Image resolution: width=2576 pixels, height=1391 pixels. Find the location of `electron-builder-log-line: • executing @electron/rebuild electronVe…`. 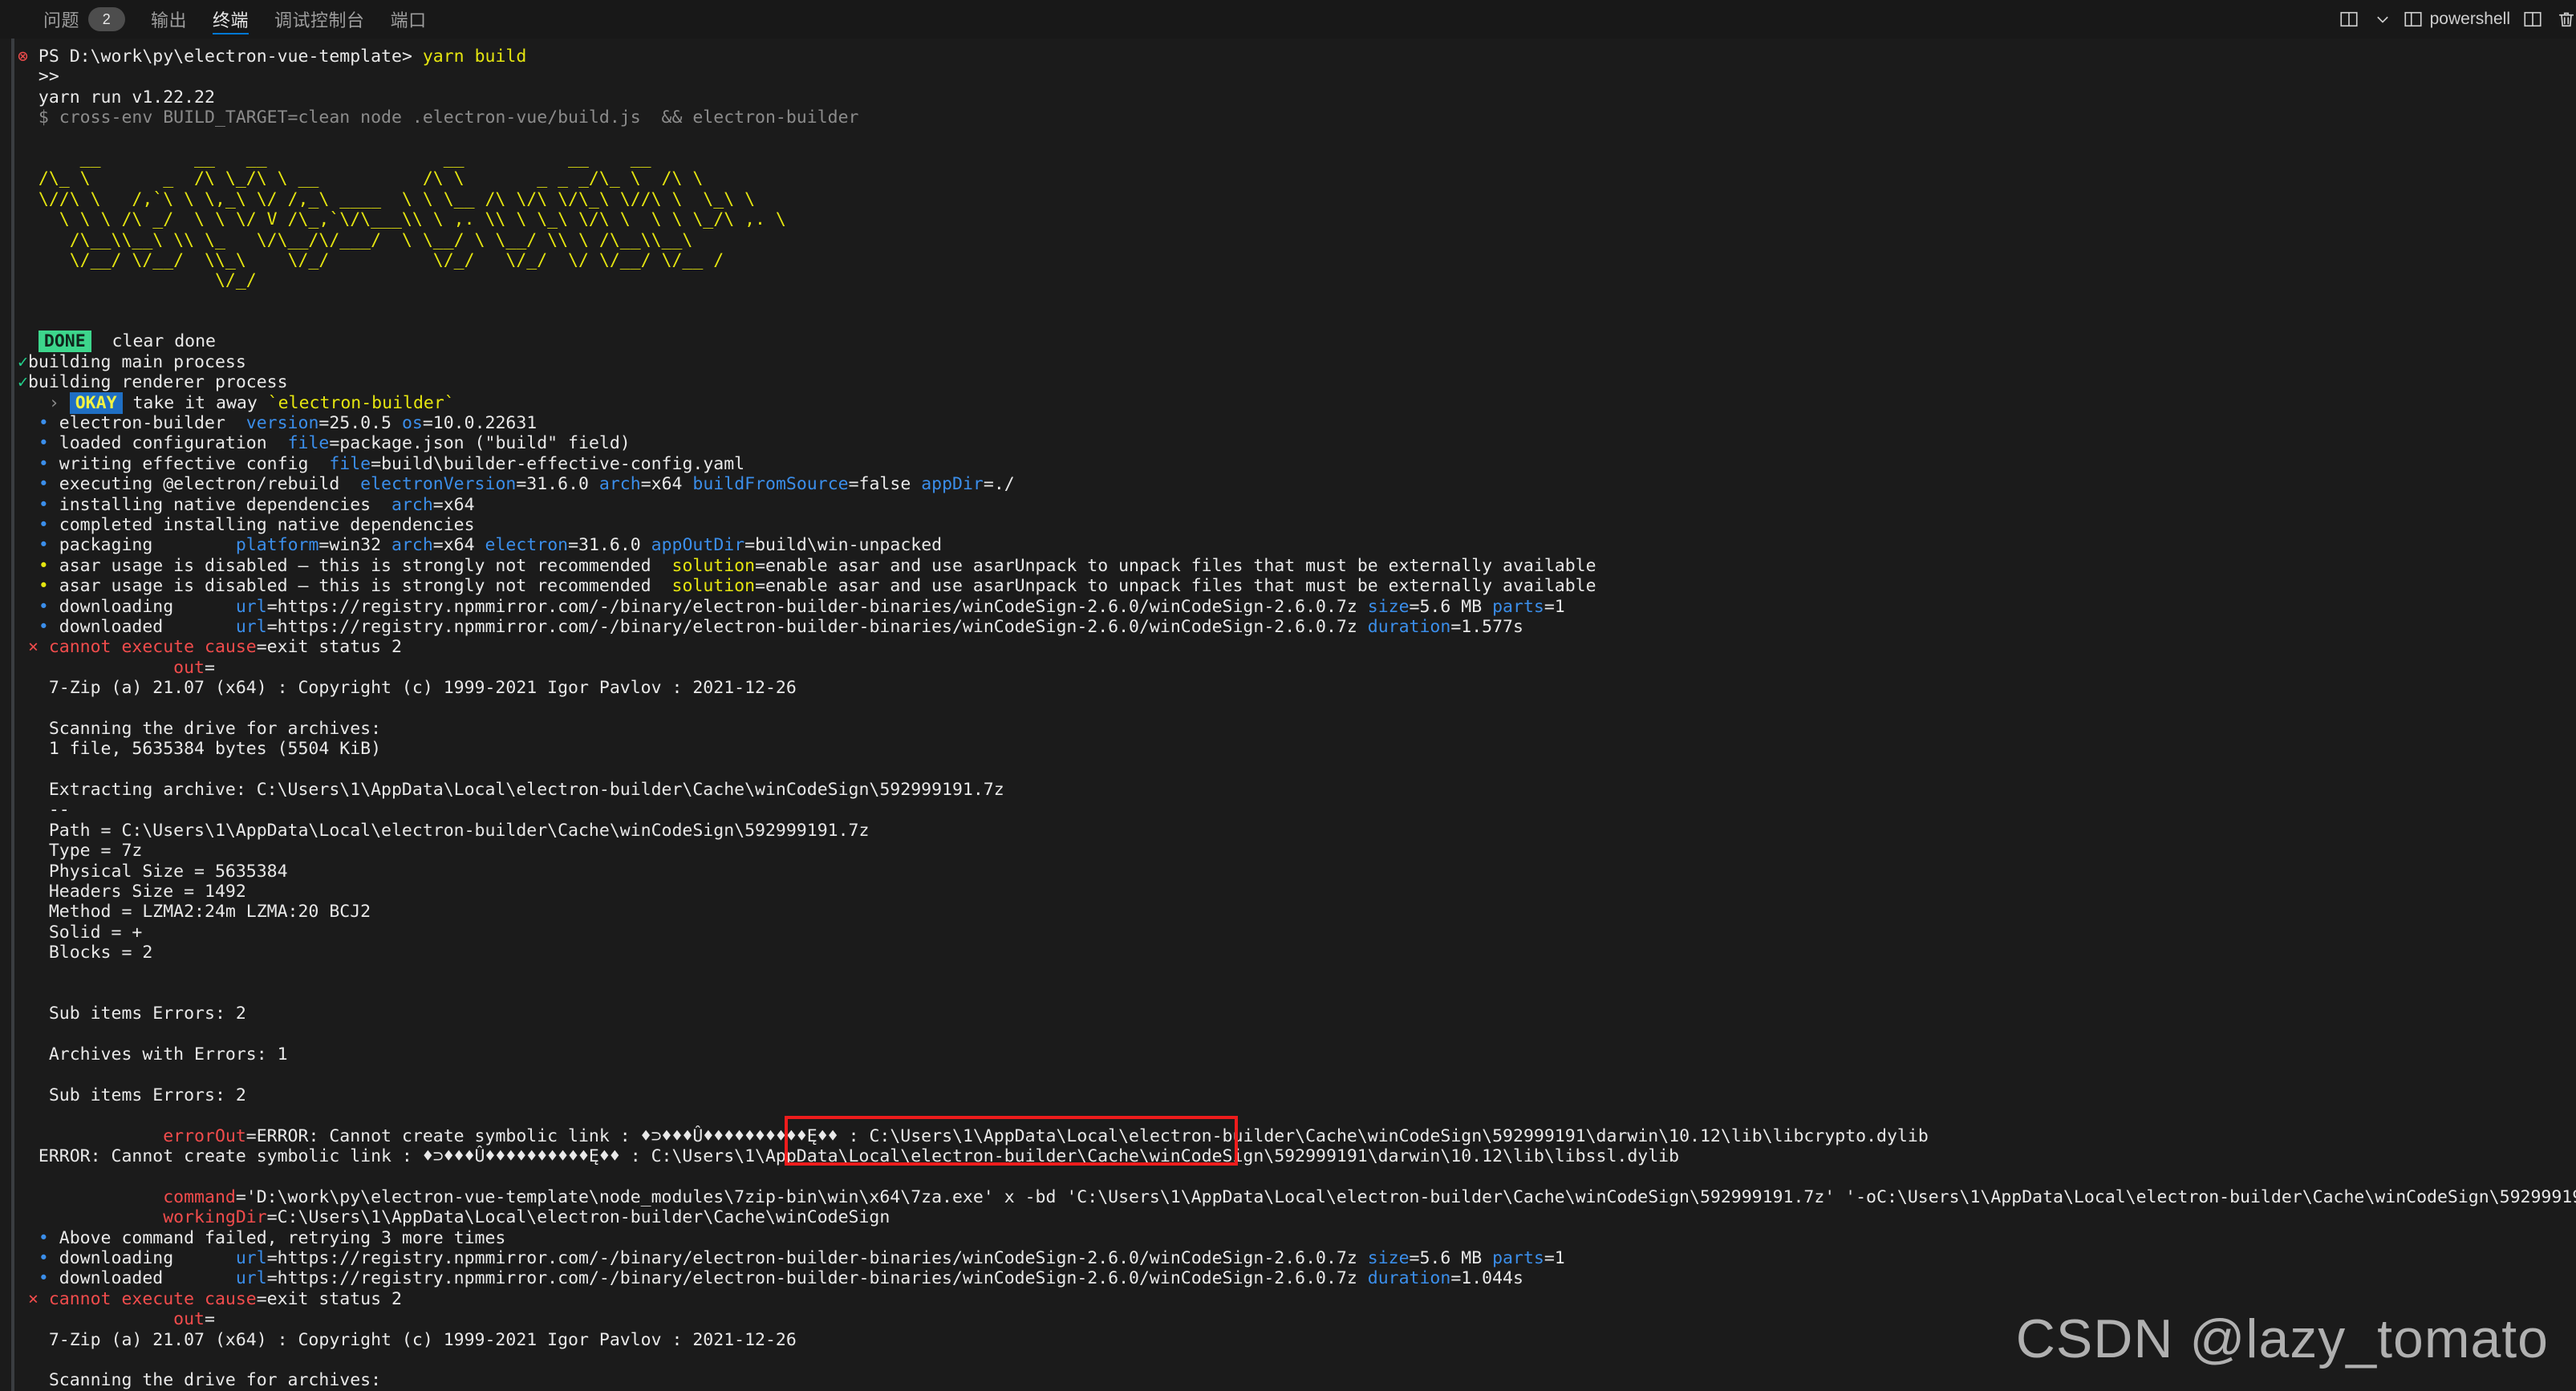

electron-builder-log-line: • executing @electron/rebuild electronVe… is located at coordinates (1297, 484).